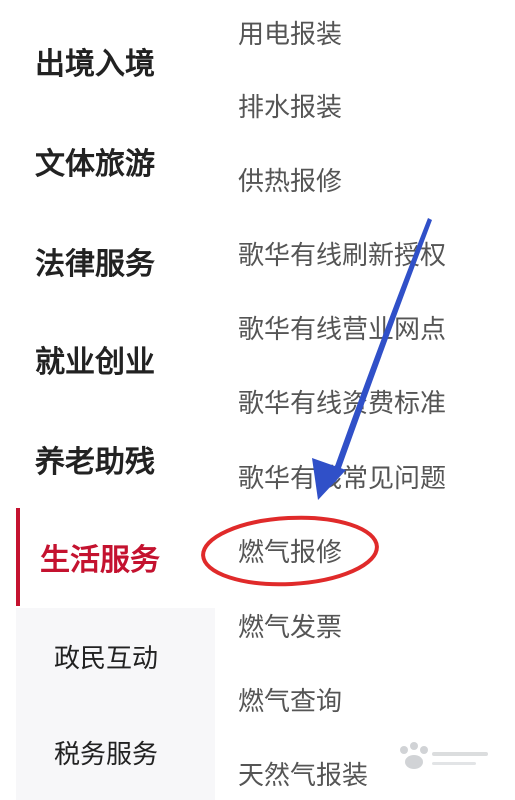 The width and height of the screenshot is (515, 800). Describe the element at coordinates (106, 754) in the screenshot. I see `subcategory-label: 税务服务` at that location.